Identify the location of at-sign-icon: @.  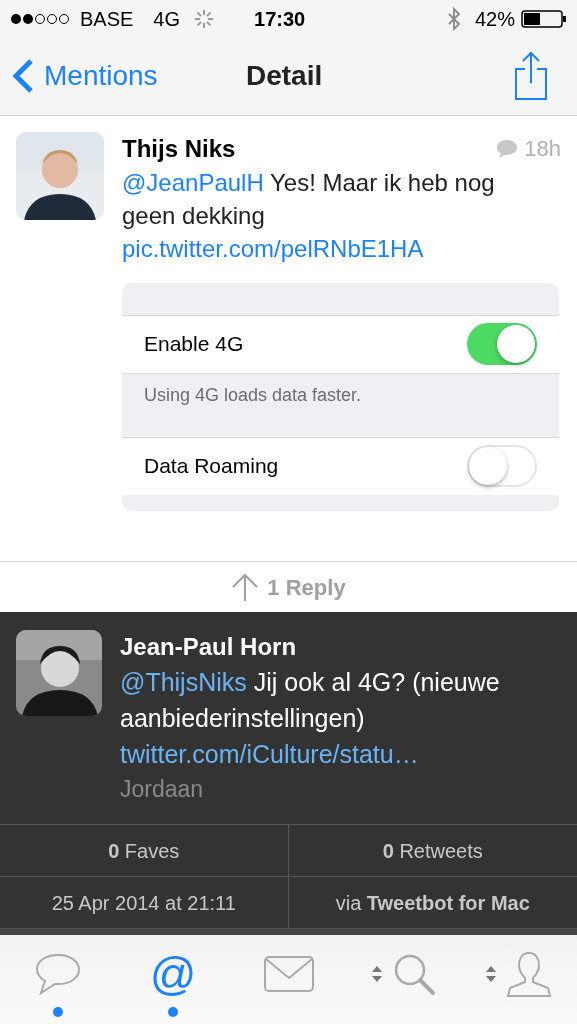
(173, 973).